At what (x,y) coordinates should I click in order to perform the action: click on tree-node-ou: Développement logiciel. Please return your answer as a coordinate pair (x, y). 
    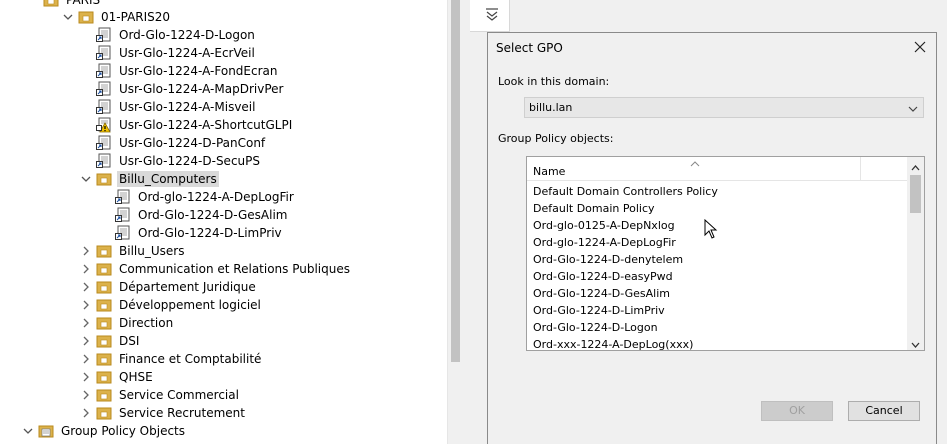
    Looking at the image, I should click on (171, 305).